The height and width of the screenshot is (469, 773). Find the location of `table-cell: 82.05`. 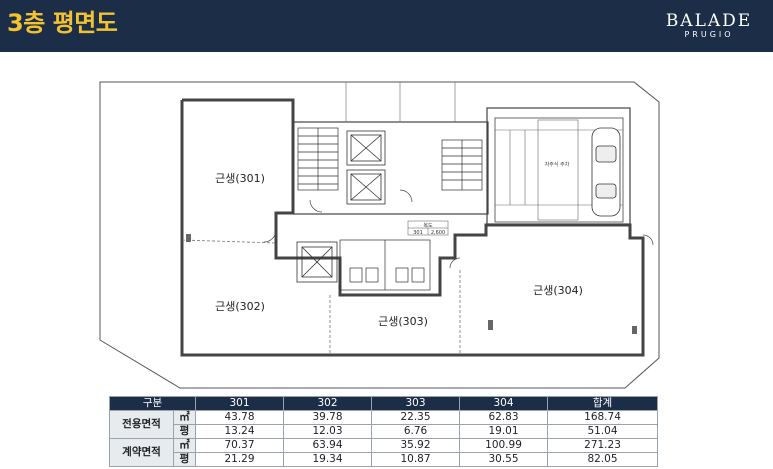

table-cell: 82.05 is located at coordinates (603, 459).